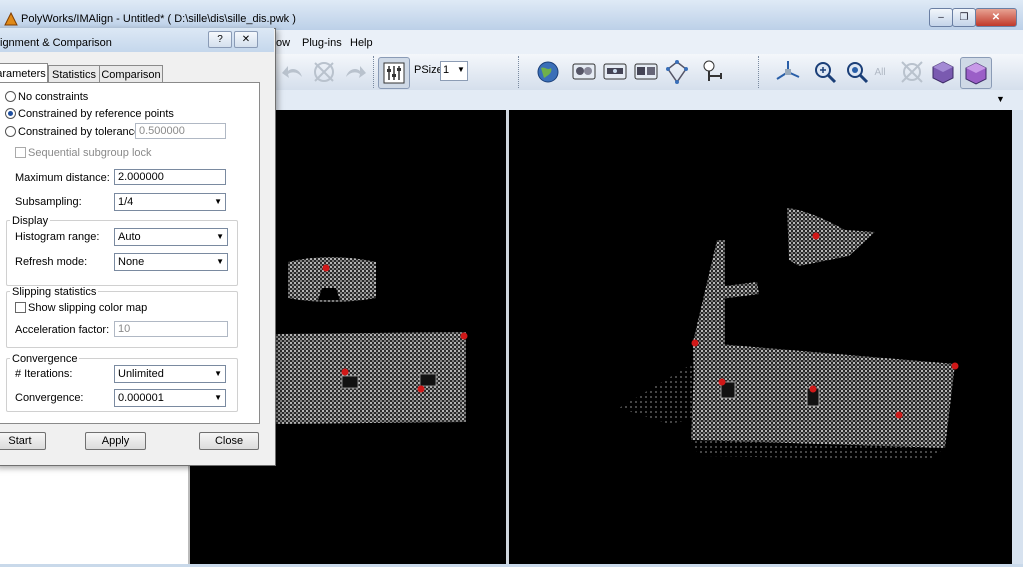 The height and width of the screenshot is (567, 1023). I want to click on undo-icon, so click(293, 72).